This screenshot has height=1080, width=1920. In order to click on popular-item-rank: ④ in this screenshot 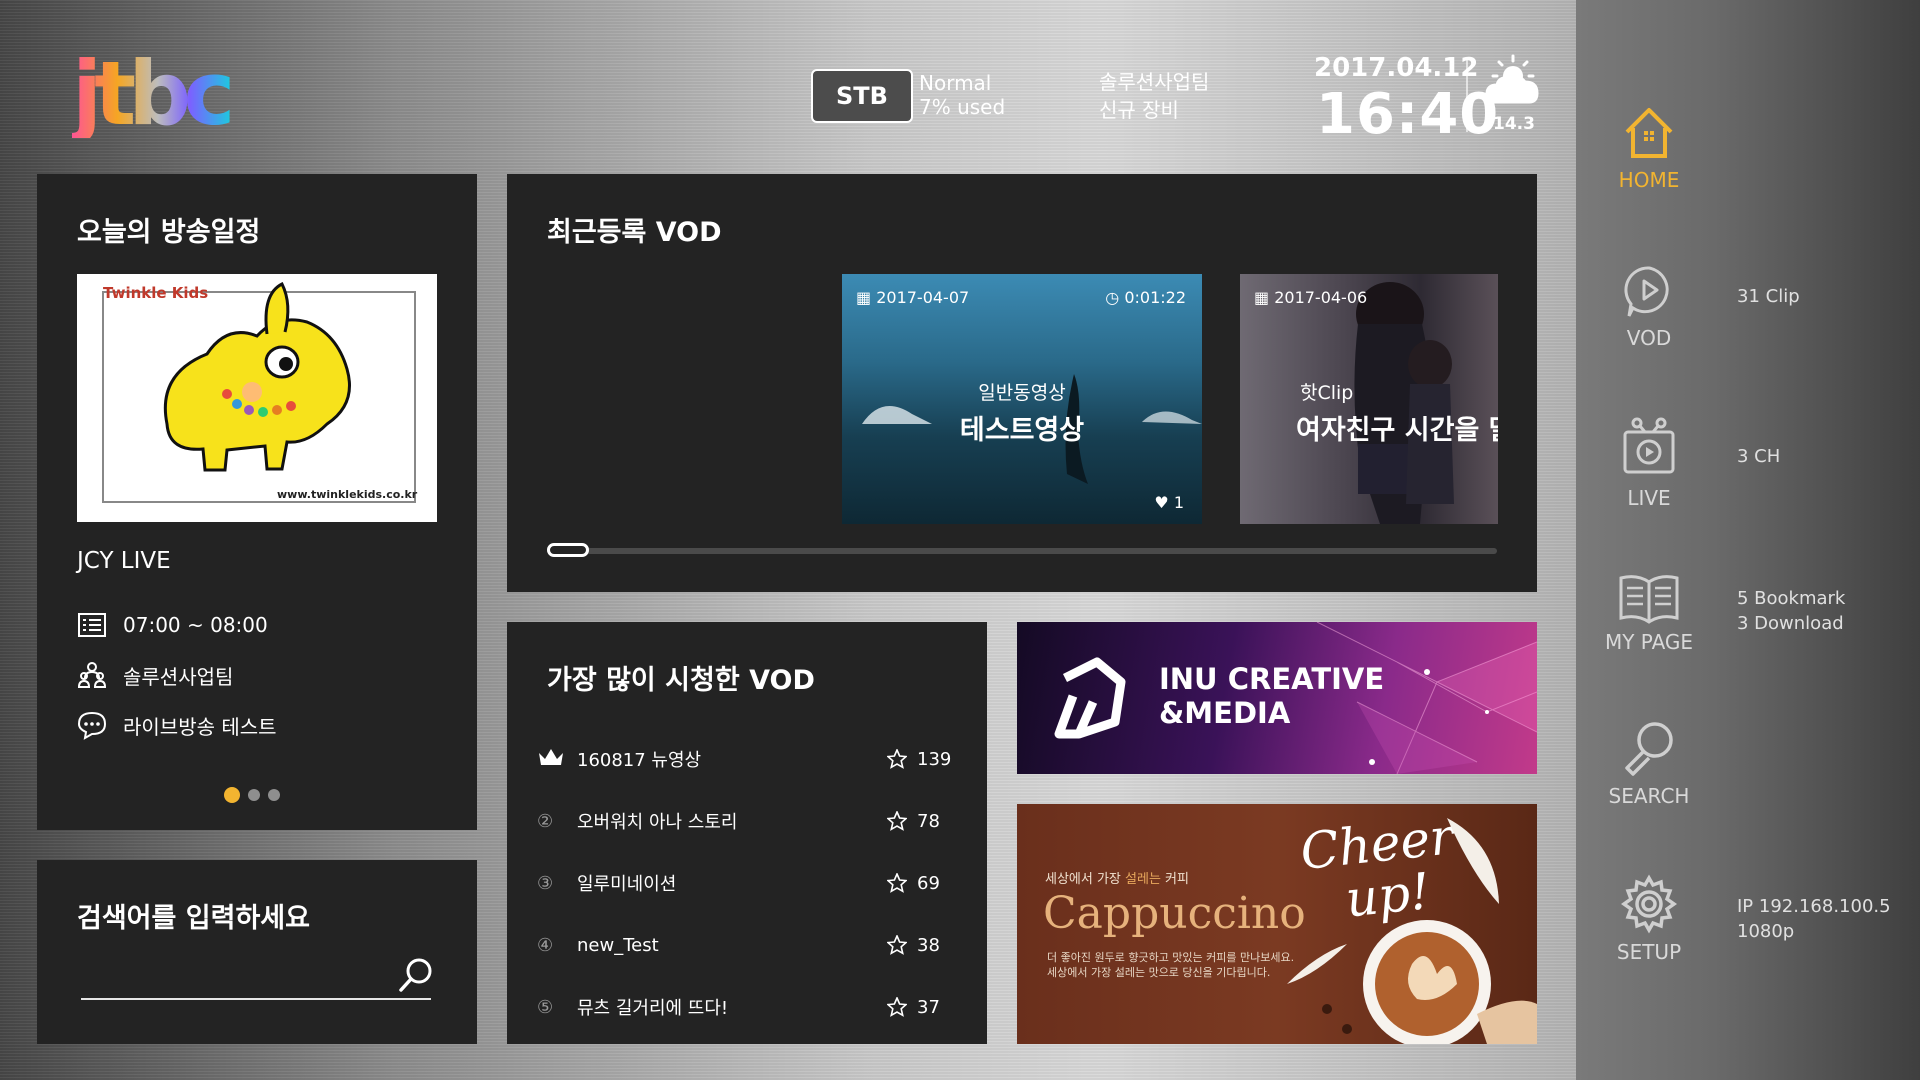, I will do `click(545, 945)`.